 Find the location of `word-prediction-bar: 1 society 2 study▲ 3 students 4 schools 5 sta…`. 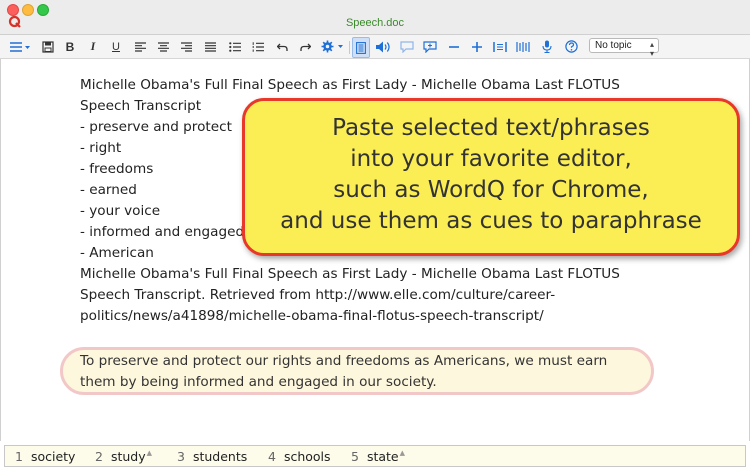

word-prediction-bar: 1 society 2 study▲ 3 students 4 schools 5 sta… is located at coordinates (375, 456).